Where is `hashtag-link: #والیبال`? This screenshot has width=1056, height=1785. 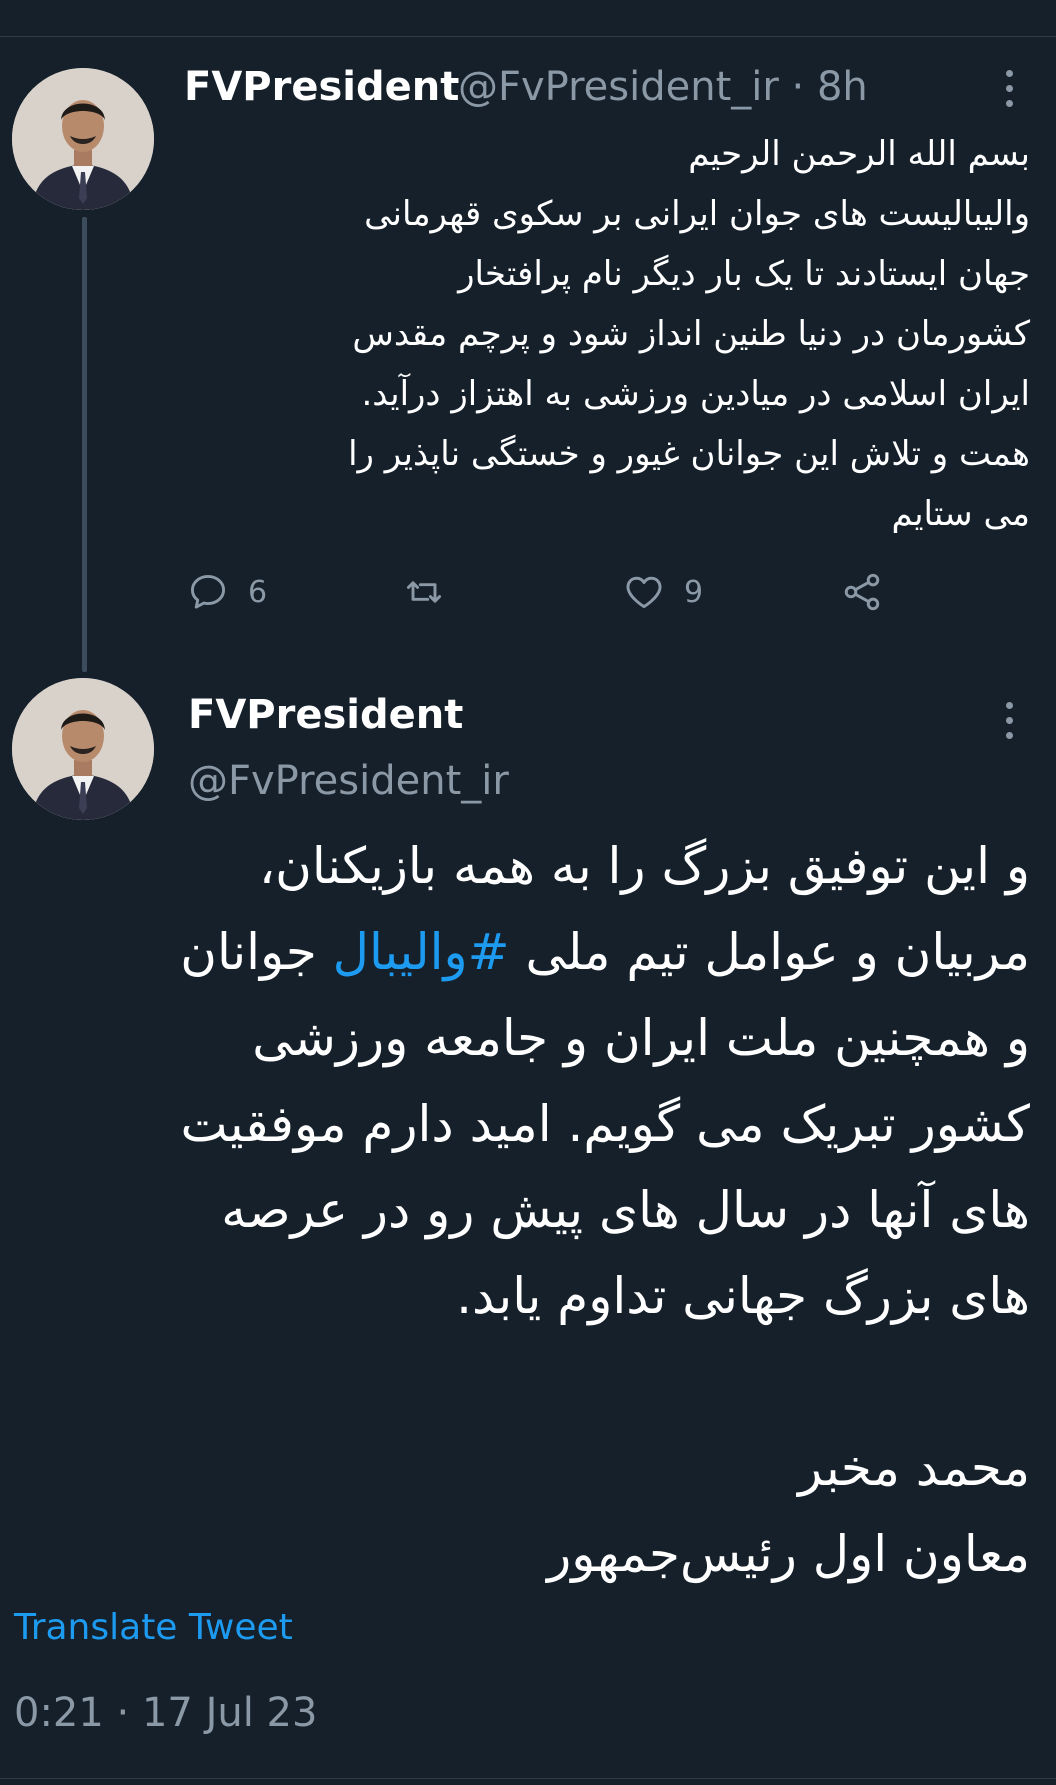
hashtag-link: #والیبال is located at coordinates (421, 952).